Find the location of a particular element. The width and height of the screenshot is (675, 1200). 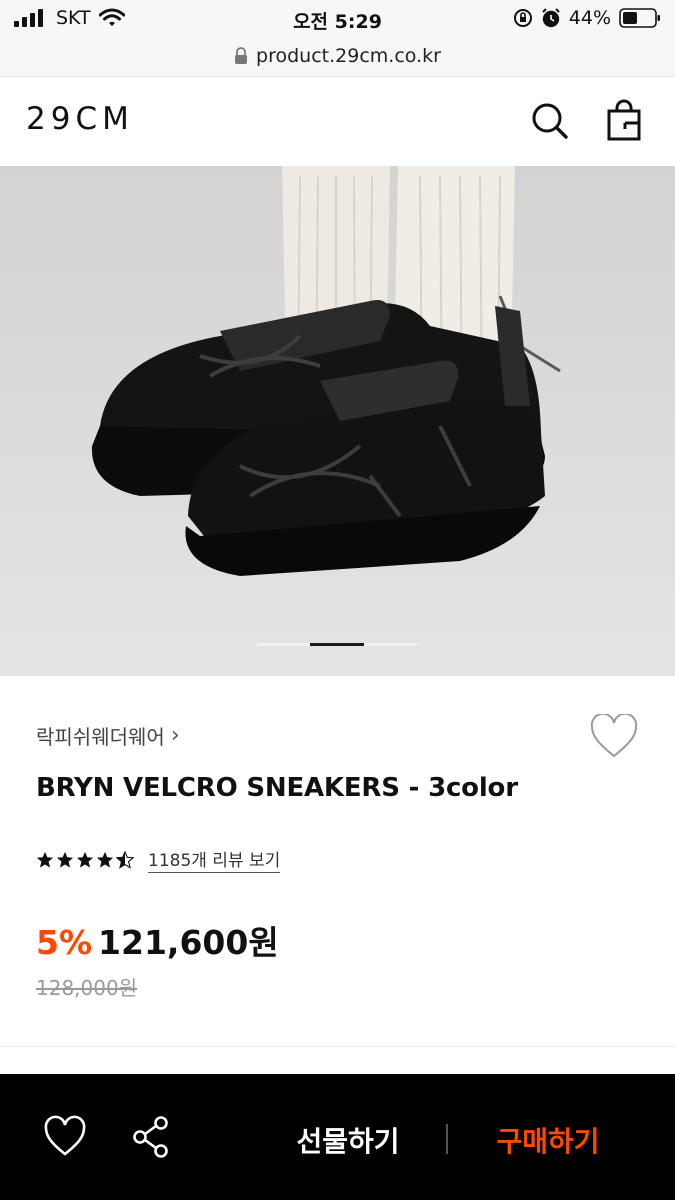

share-icon is located at coordinates (150, 1137).